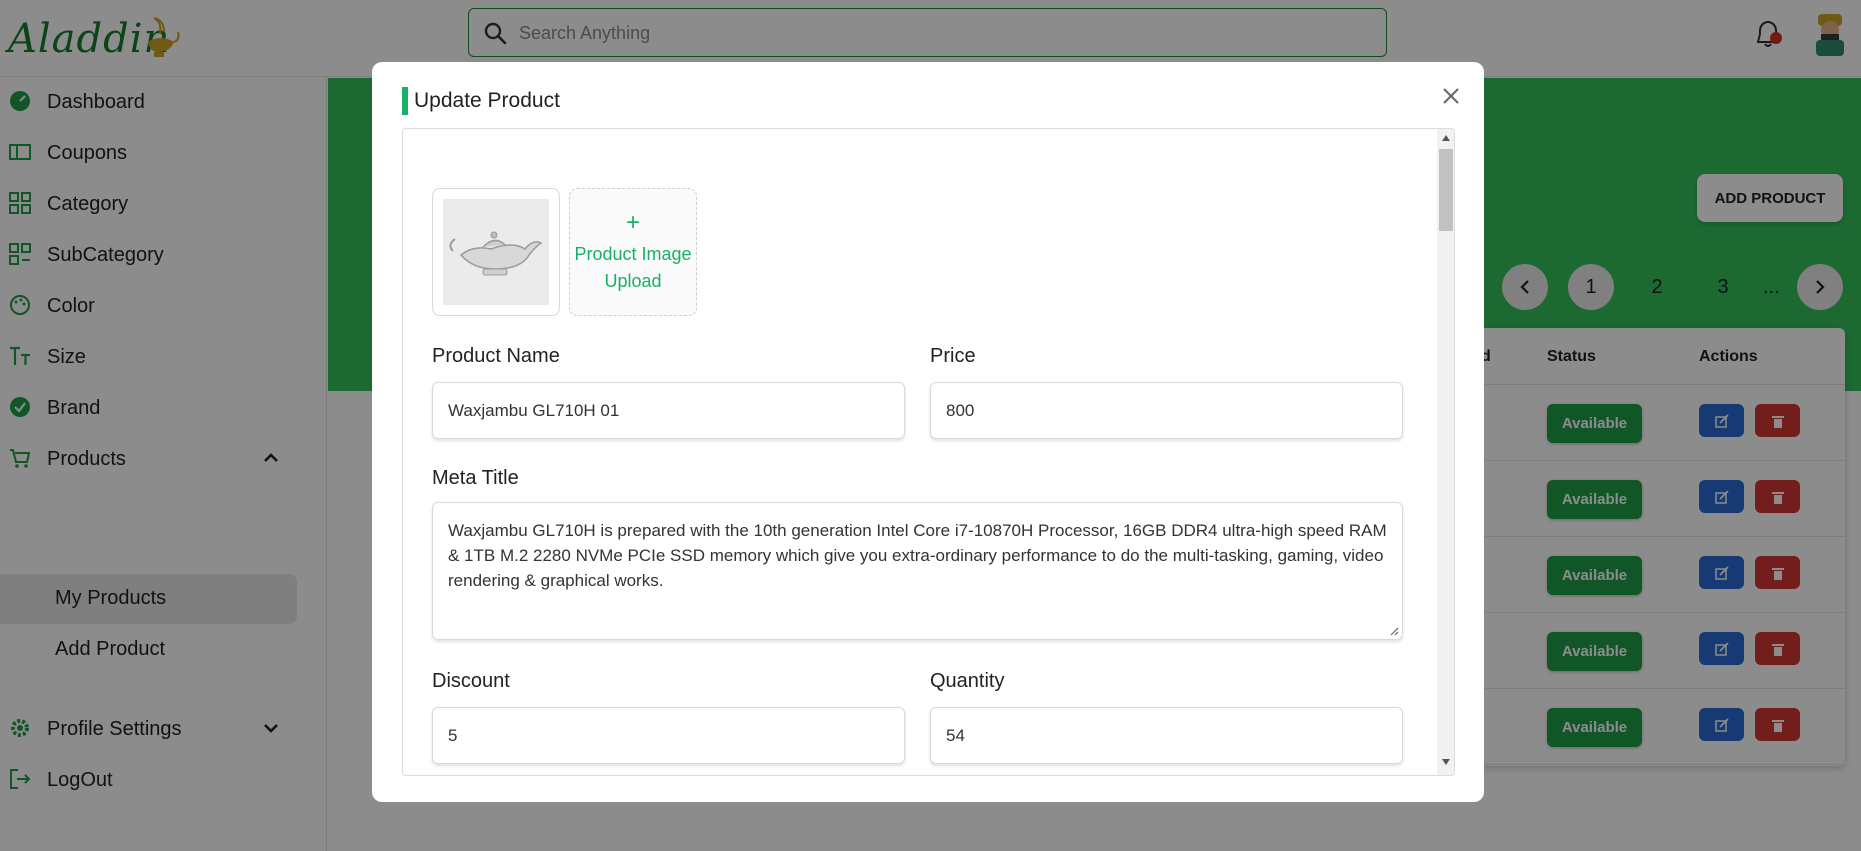 The height and width of the screenshot is (851, 1861). I want to click on product-name-label: Product Name, so click(496, 356).